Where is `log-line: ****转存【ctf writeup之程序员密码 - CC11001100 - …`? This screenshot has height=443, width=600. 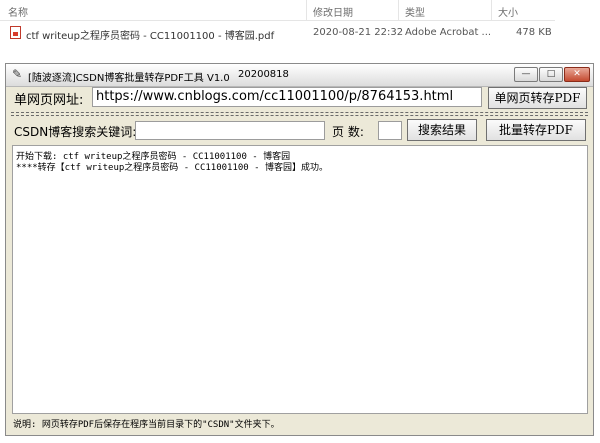
log-line: ****转存【ctf writeup之程序员密码 - CC11001100 - … is located at coordinates (172, 168).